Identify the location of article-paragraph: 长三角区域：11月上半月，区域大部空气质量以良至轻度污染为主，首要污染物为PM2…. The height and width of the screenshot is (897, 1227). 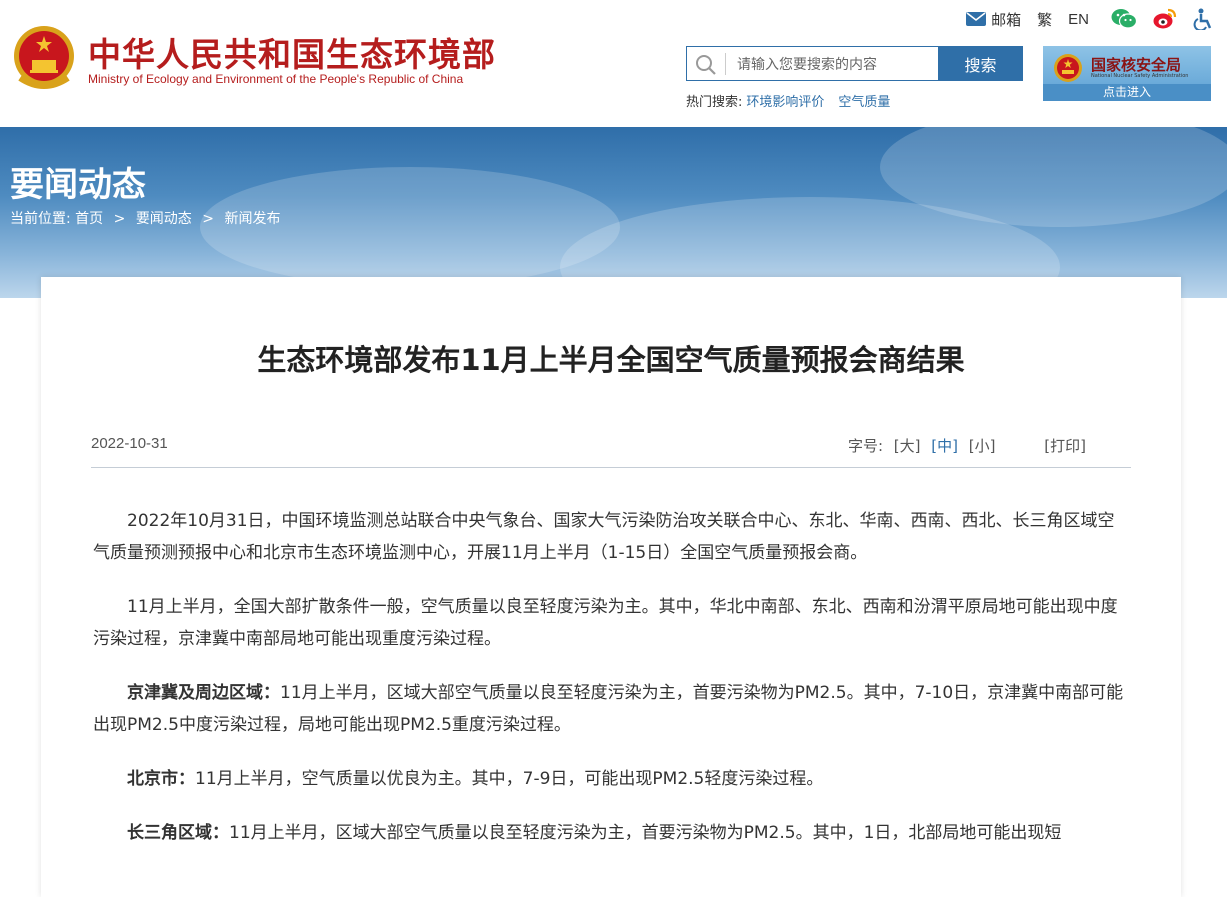
(612, 833).